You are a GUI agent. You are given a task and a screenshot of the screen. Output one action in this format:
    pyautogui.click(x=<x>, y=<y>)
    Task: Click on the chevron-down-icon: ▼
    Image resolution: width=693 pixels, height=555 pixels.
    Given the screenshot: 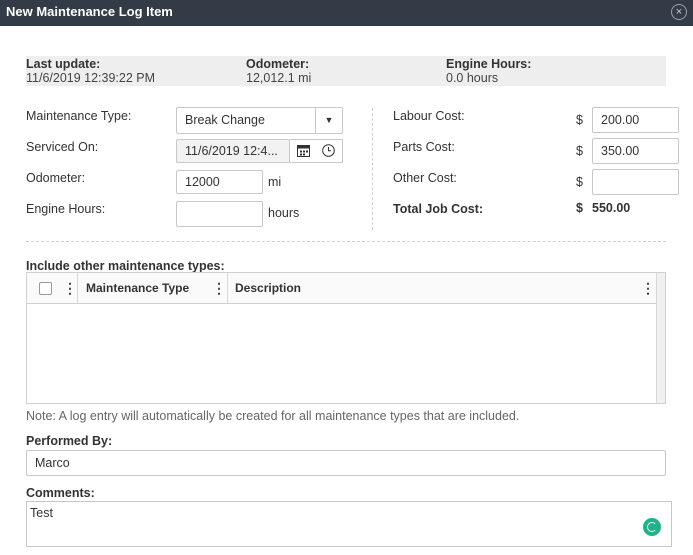 What is the action you would take?
    pyautogui.click(x=328, y=120)
    